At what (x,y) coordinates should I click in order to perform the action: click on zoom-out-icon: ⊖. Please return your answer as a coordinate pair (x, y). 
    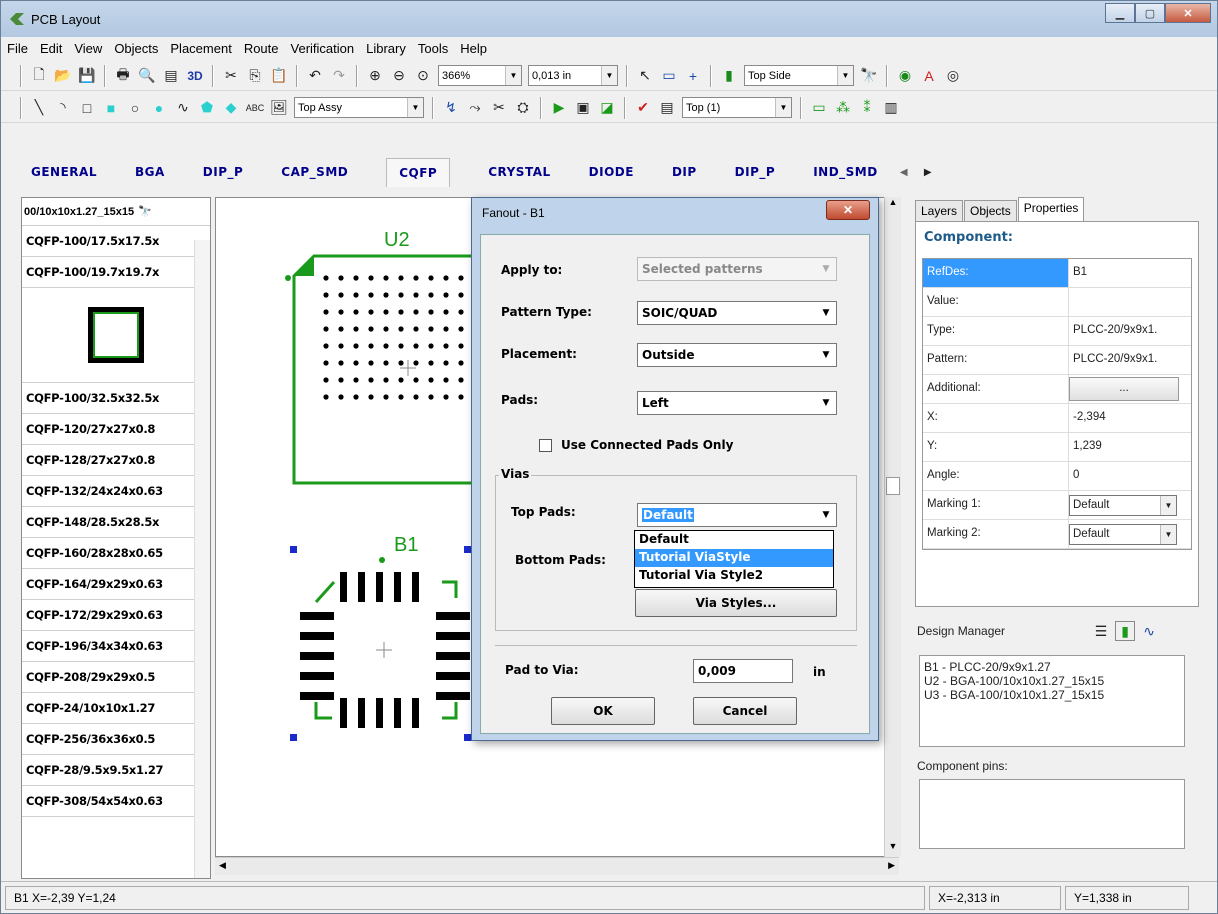
    Looking at the image, I should click on (399, 76).